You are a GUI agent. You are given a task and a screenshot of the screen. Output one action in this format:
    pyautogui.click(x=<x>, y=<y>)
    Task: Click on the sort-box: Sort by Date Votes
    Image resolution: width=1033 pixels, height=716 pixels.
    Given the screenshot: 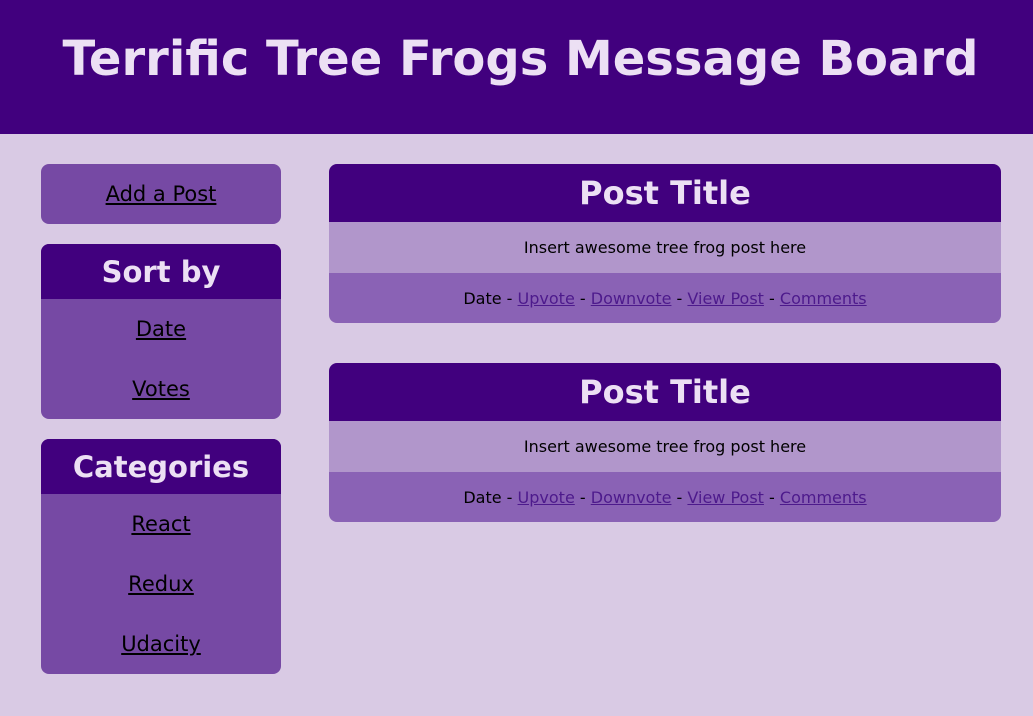 What is the action you would take?
    pyautogui.click(x=161, y=331)
    